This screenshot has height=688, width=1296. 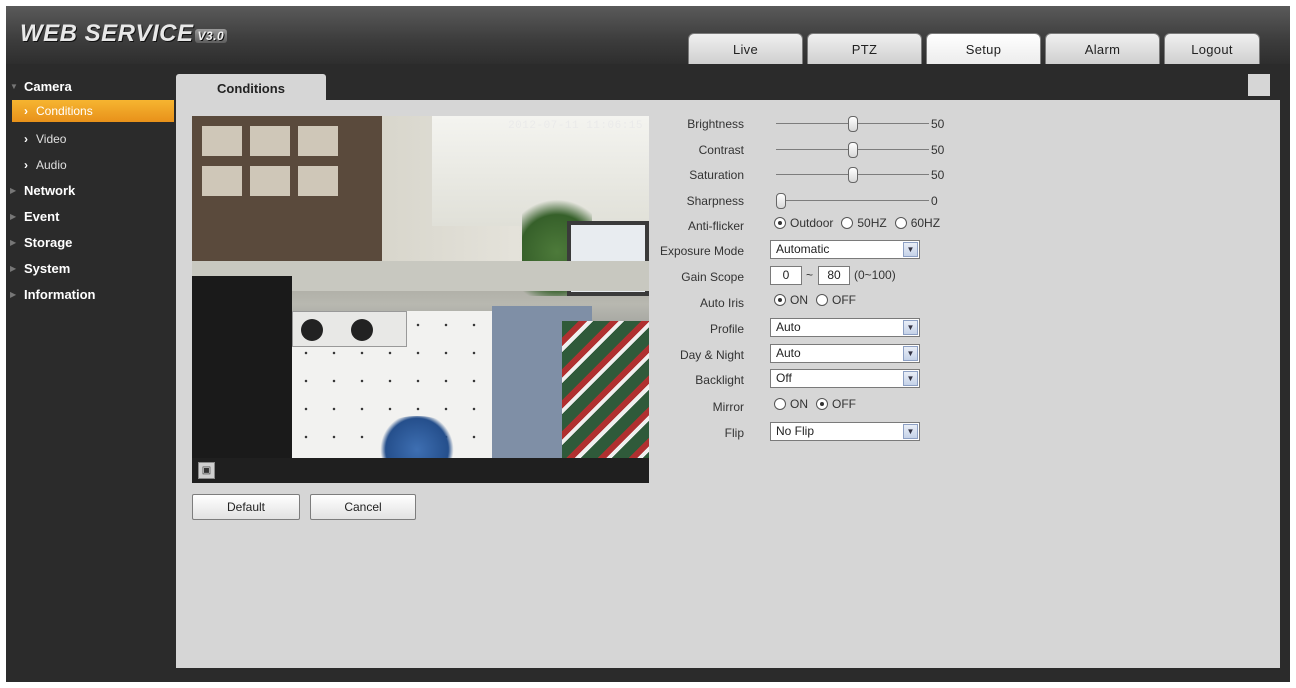 I want to click on video-toolbar: ▣, so click(x=420, y=470).